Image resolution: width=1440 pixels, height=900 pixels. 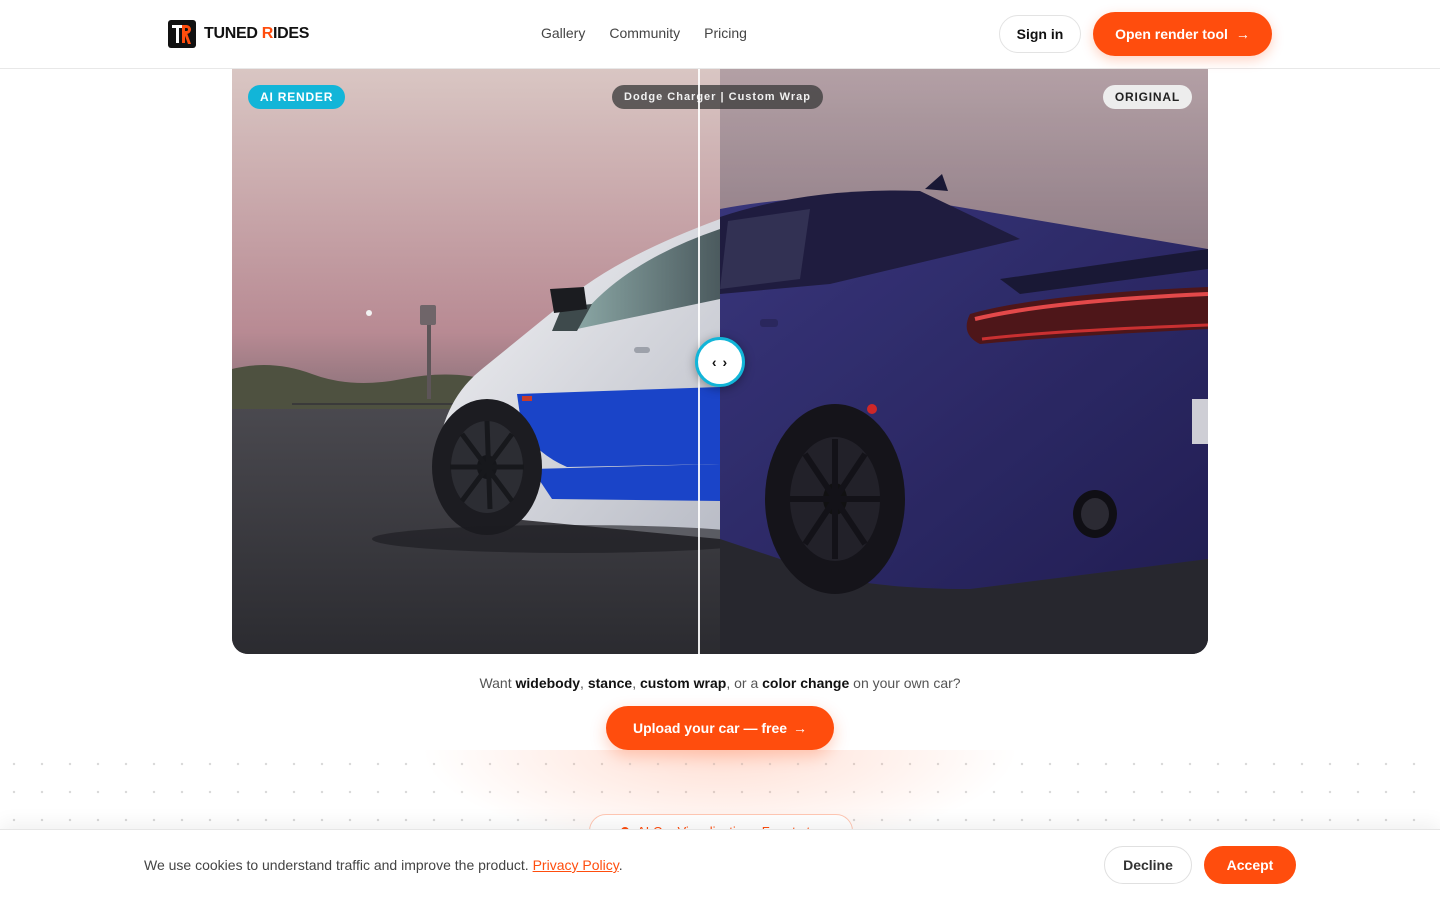 I want to click on prompt-custom-wrap: custom wrap, so click(x=683, y=683).